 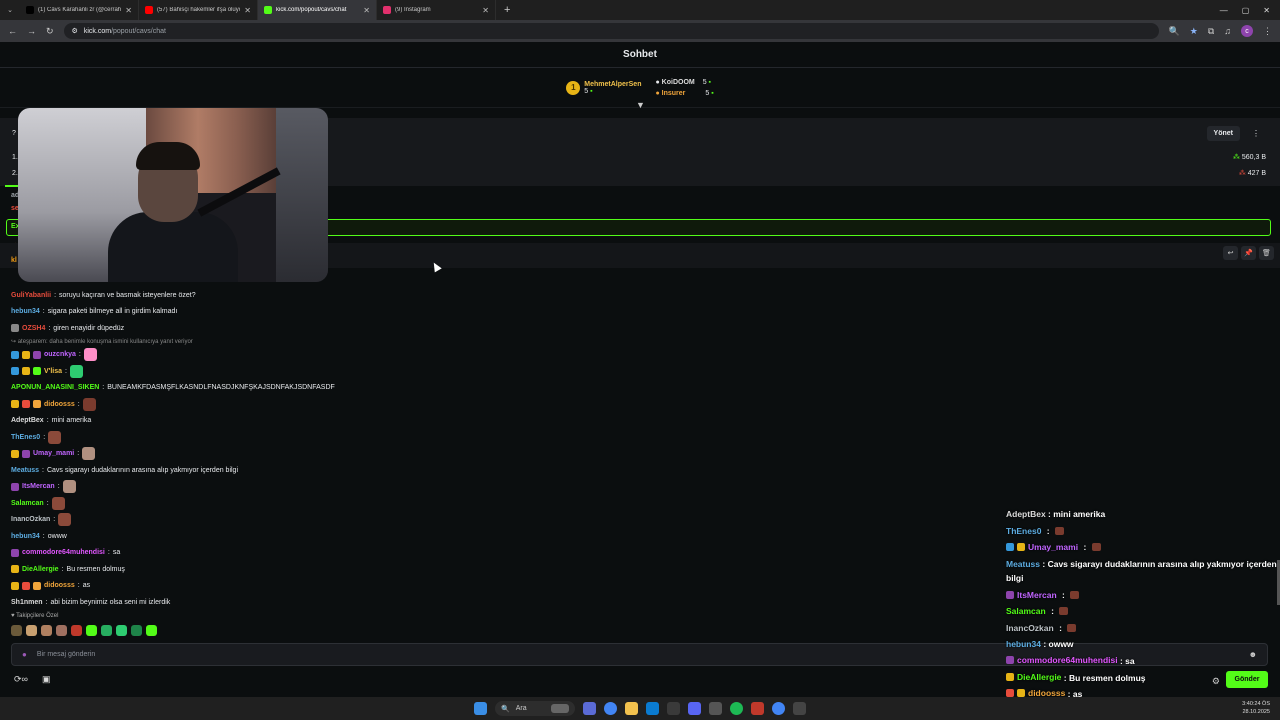 What do you see at coordinates (25, 437) in the screenshot?
I see `chat-username: ThEnes0` at bounding box center [25, 437].